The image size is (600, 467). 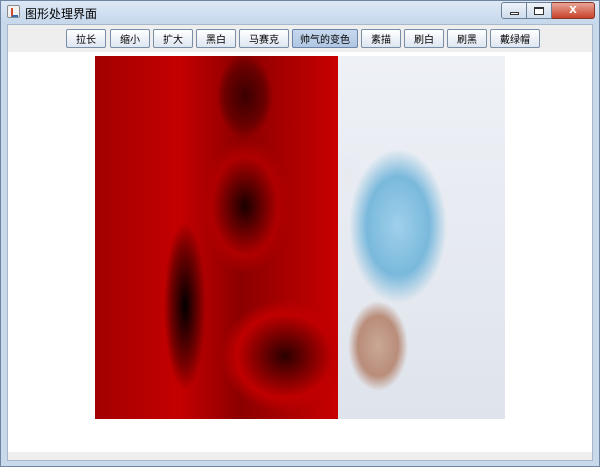 I want to click on sketch-button: 素描, so click(x=381, y=38).